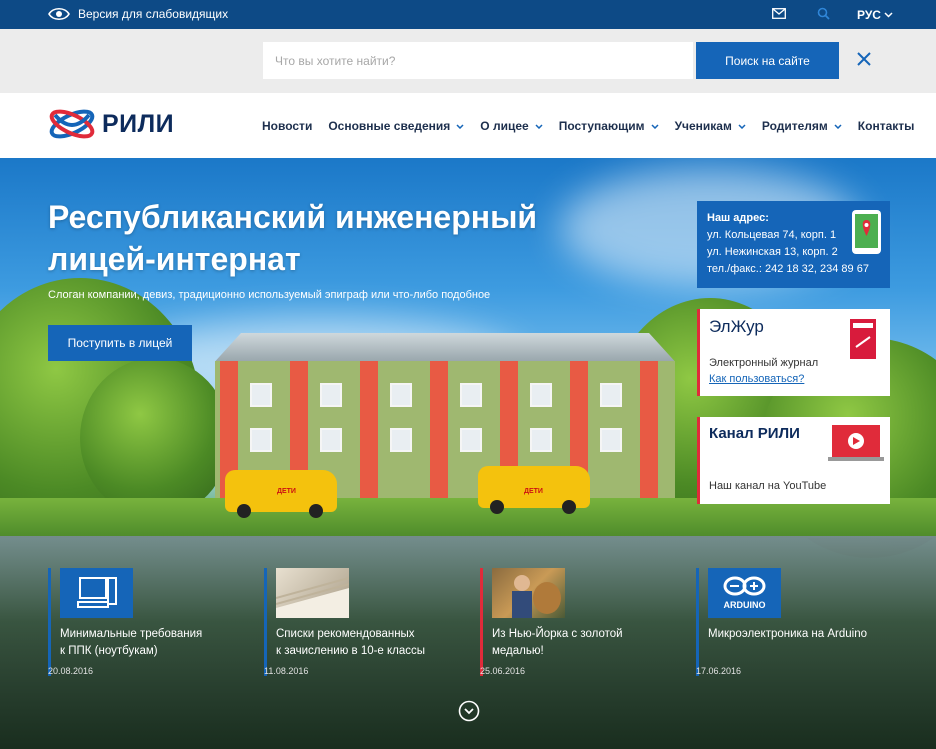  What do you see at coordinates (767, 60) in the screenshot?
I see `search-button: Поиск на сайте` at bounding box center [767, 60].